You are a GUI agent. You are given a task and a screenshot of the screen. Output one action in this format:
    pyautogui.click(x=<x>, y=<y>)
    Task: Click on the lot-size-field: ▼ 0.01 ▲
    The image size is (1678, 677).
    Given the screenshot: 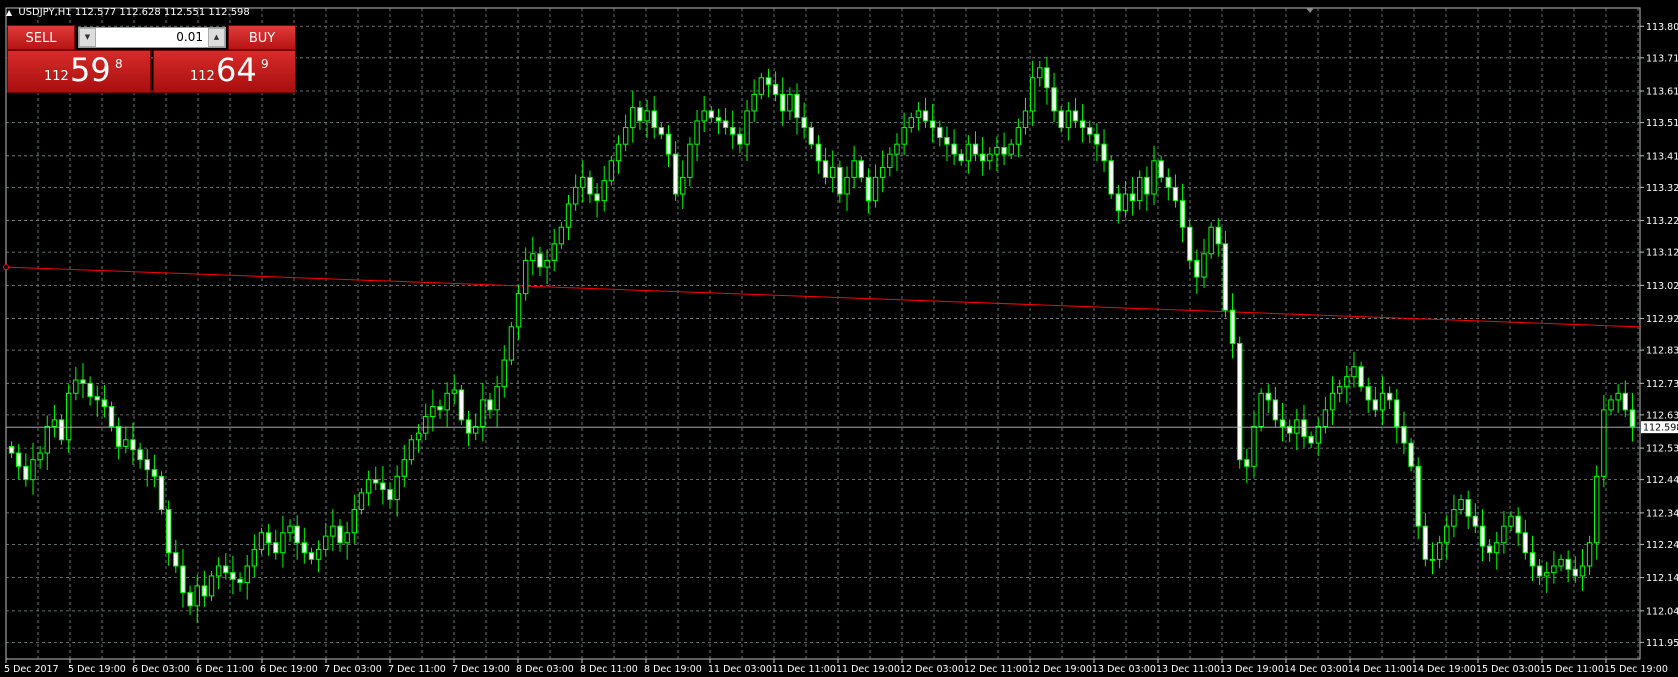 What is the action you would take?
    pyautogui.click(x=152, y=37)
    